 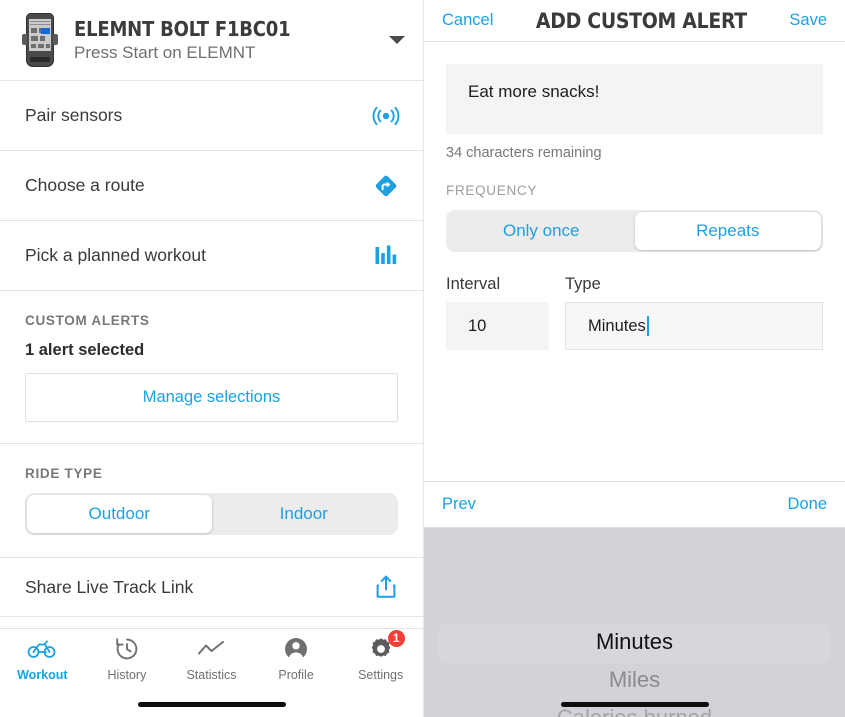 I want to click on interval-field-group: Interval 10, so click(x=497, y=312).